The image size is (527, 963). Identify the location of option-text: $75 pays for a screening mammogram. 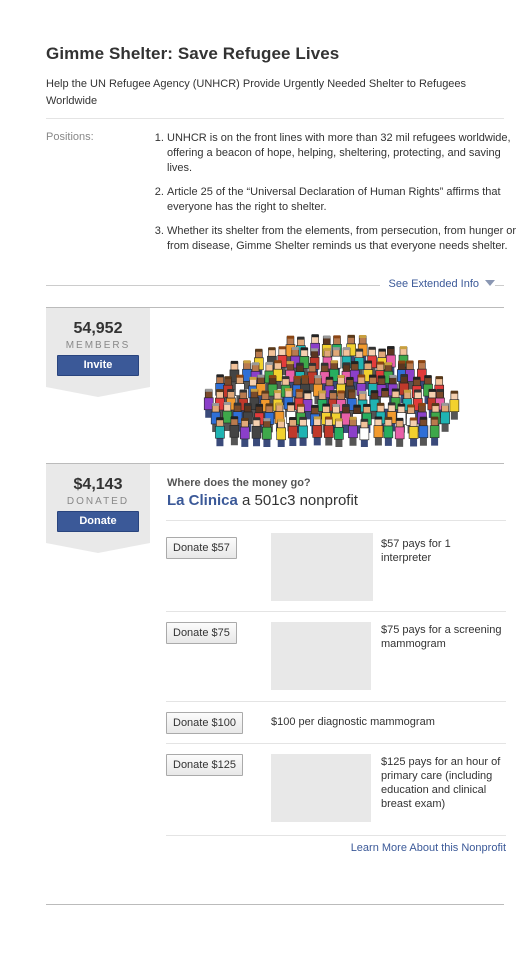
(441, 637).